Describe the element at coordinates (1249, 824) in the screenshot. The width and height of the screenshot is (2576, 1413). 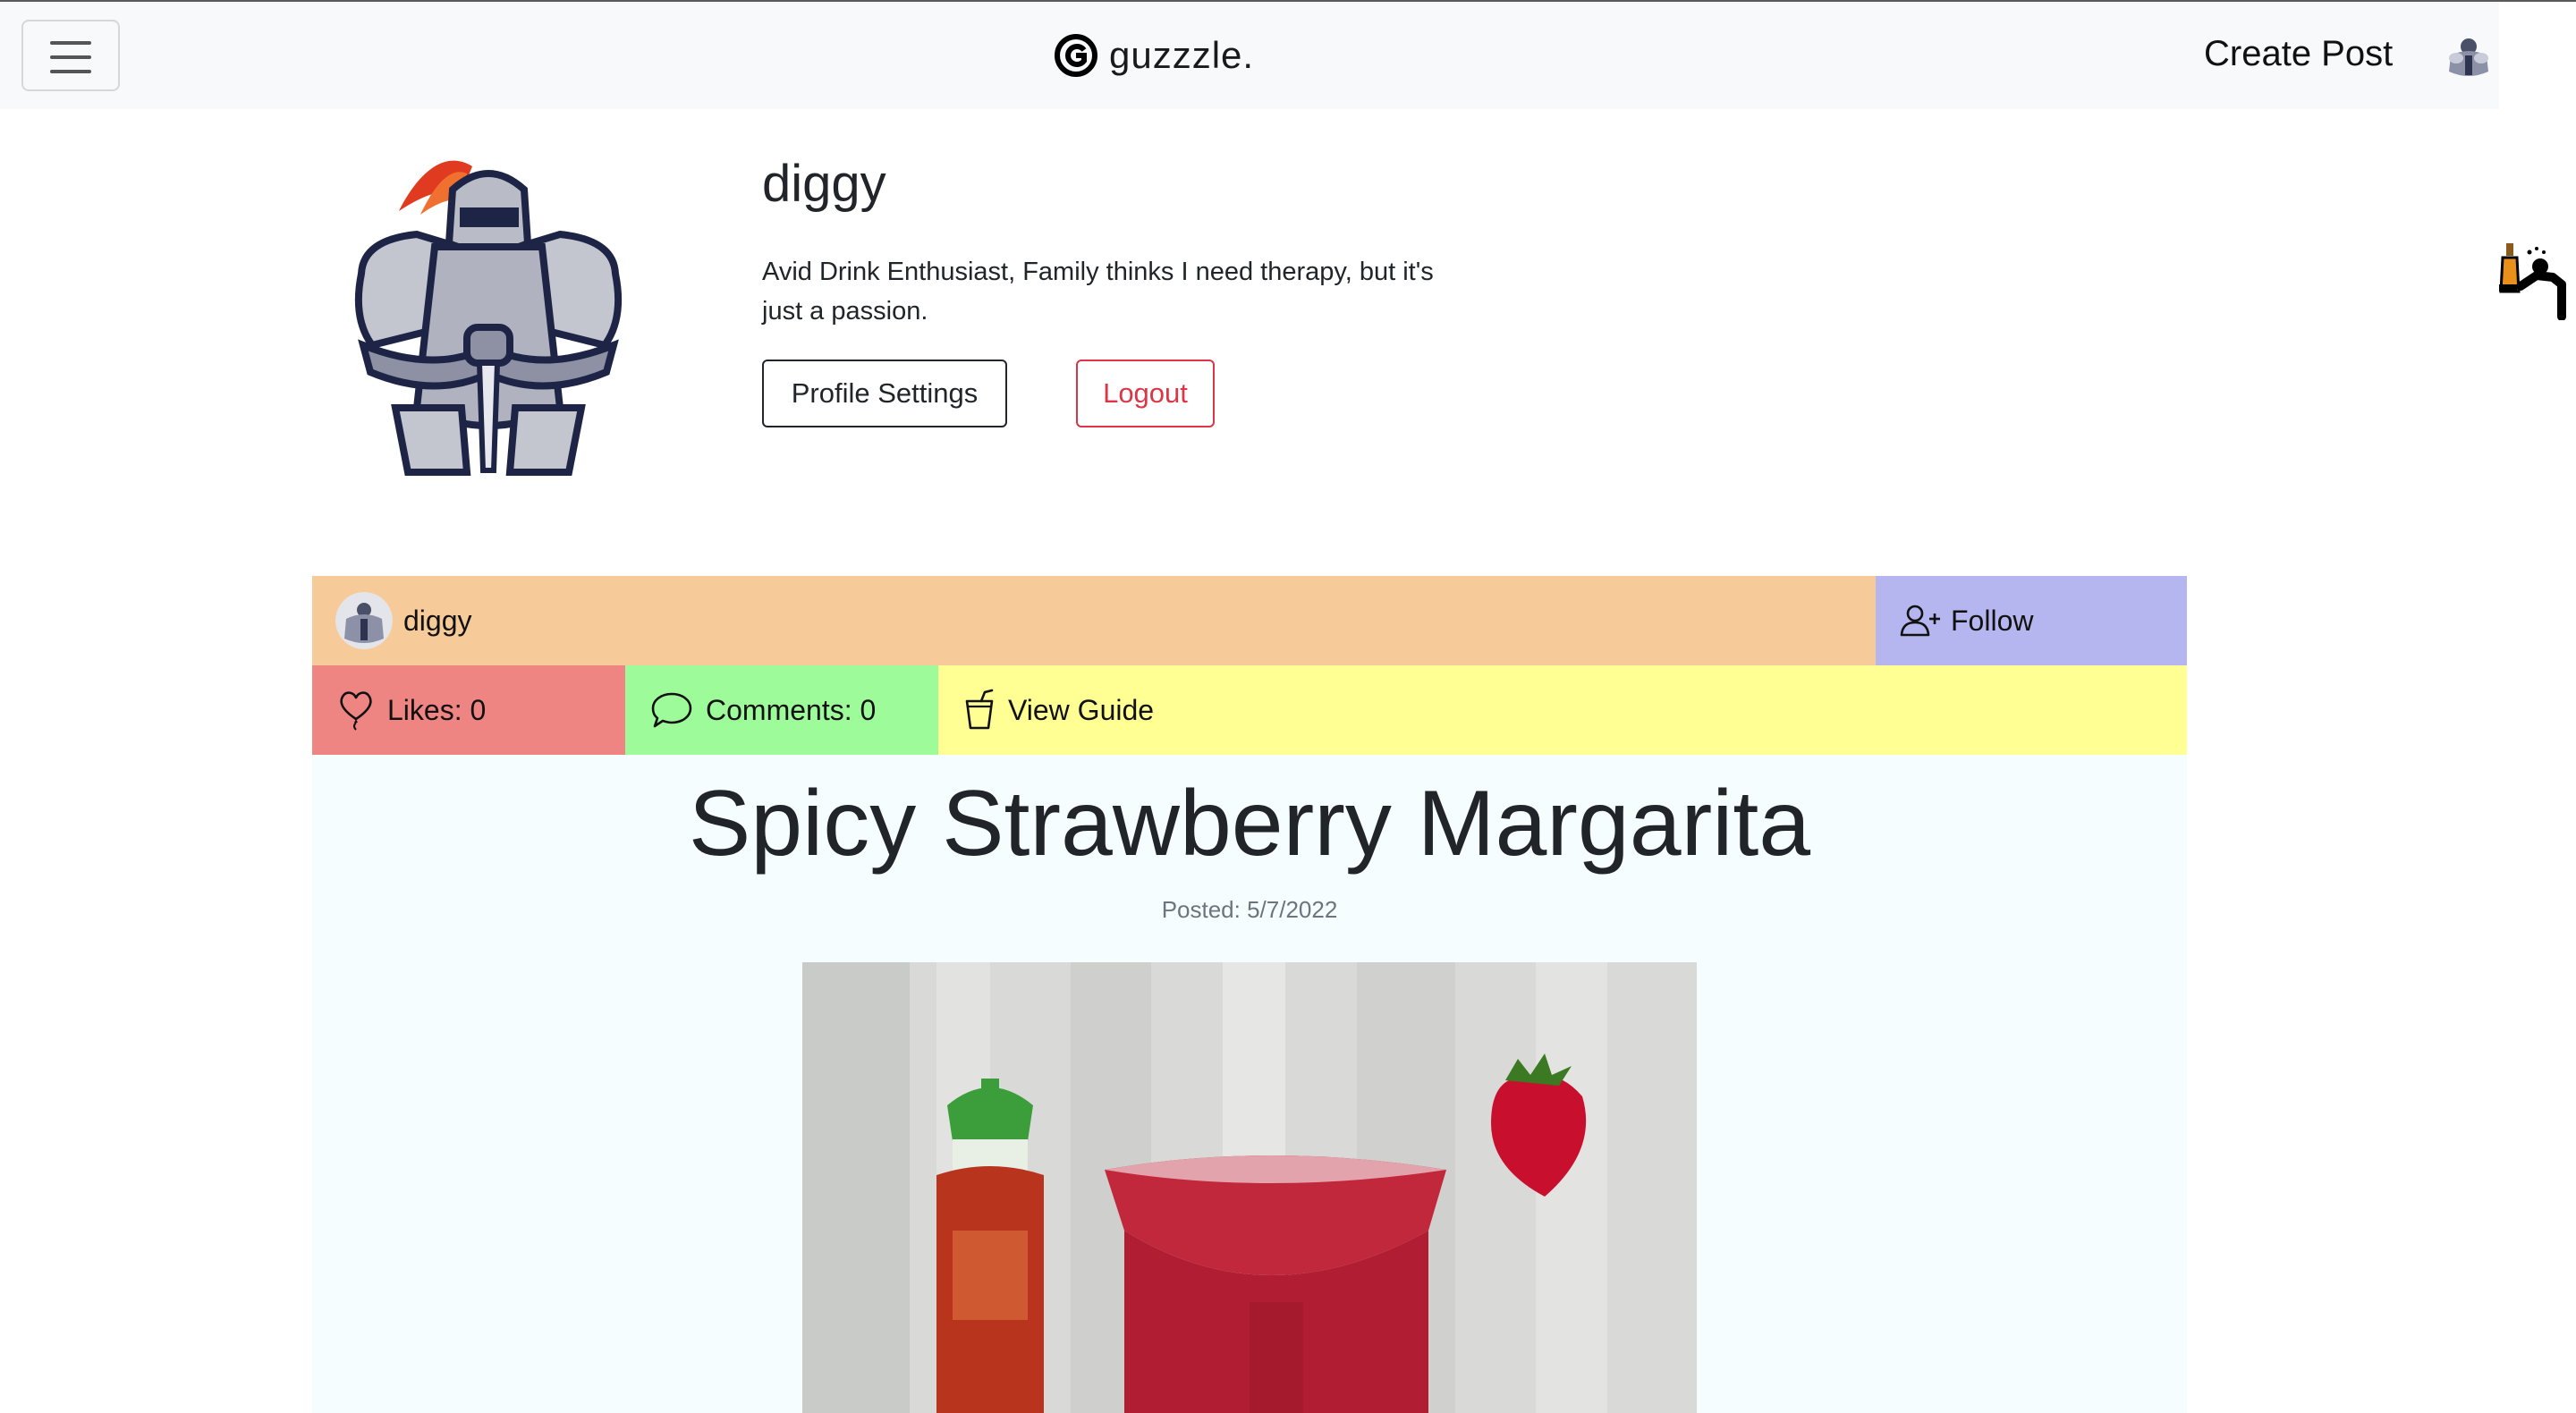
I see `post-title: Spicy Strawberry Margarita` at that location.